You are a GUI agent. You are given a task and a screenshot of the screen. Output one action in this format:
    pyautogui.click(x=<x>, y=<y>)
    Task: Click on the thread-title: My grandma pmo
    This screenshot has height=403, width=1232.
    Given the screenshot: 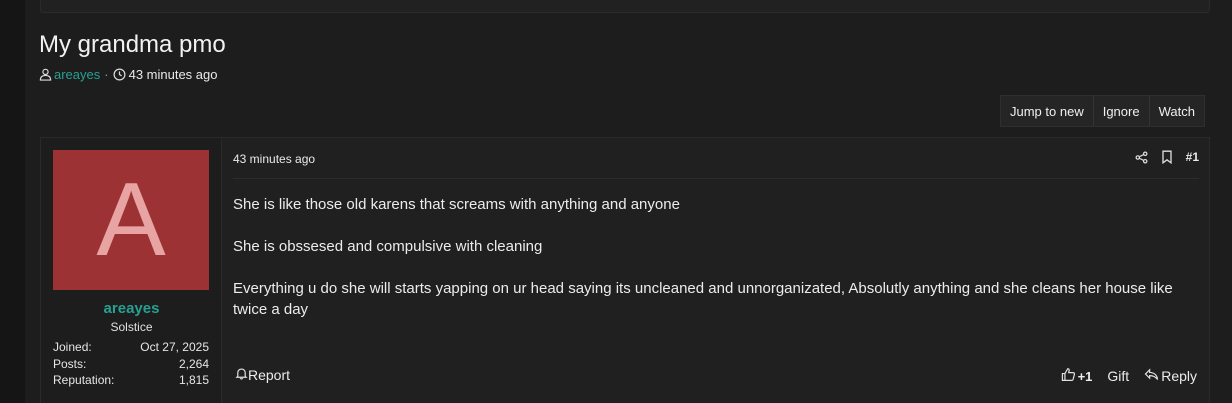 What is the action you would take?
    pyautogui.click(x=132, y=44)
    